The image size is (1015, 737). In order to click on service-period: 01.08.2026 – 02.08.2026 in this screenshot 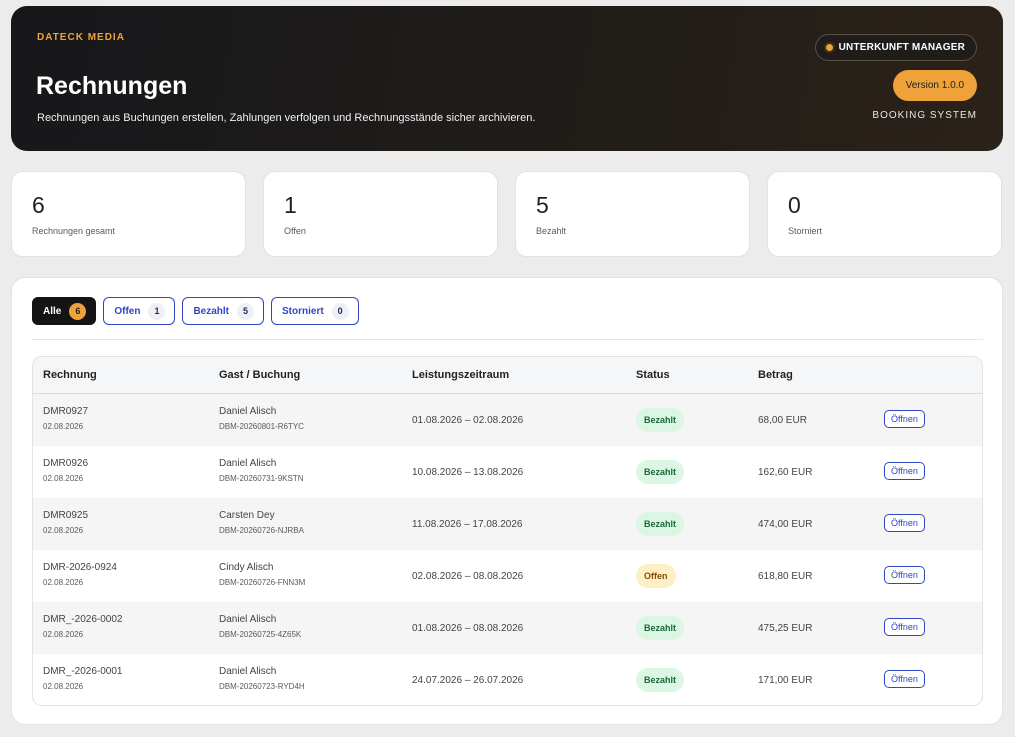, I will do `click(468, 420)`.